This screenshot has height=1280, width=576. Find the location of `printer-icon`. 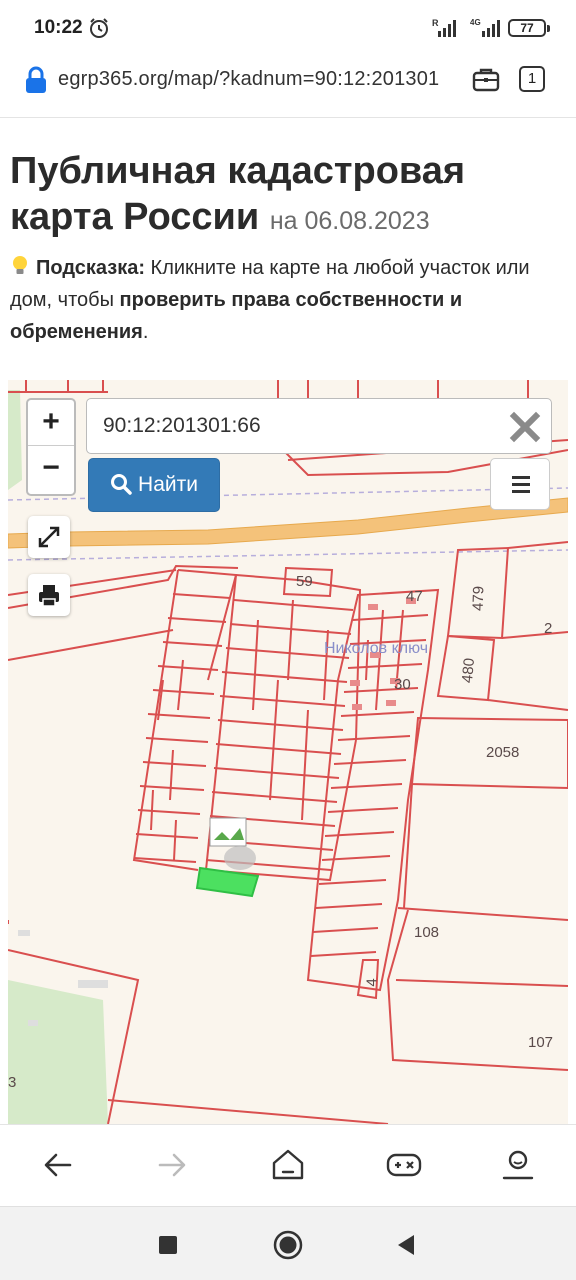

printer-icon is located at coordinates (49, 596).